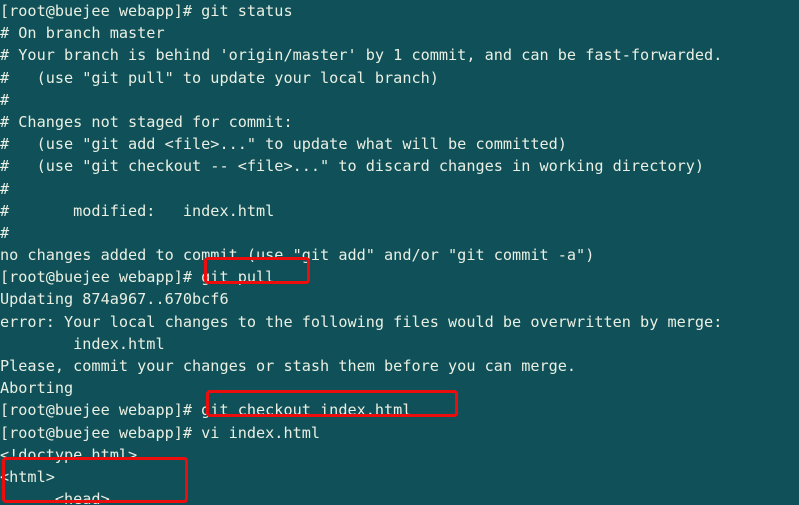 Image resolution: width=799 pixels, height=505 pixels. I want to click on terminal-line: <head>, so click(55, 497).